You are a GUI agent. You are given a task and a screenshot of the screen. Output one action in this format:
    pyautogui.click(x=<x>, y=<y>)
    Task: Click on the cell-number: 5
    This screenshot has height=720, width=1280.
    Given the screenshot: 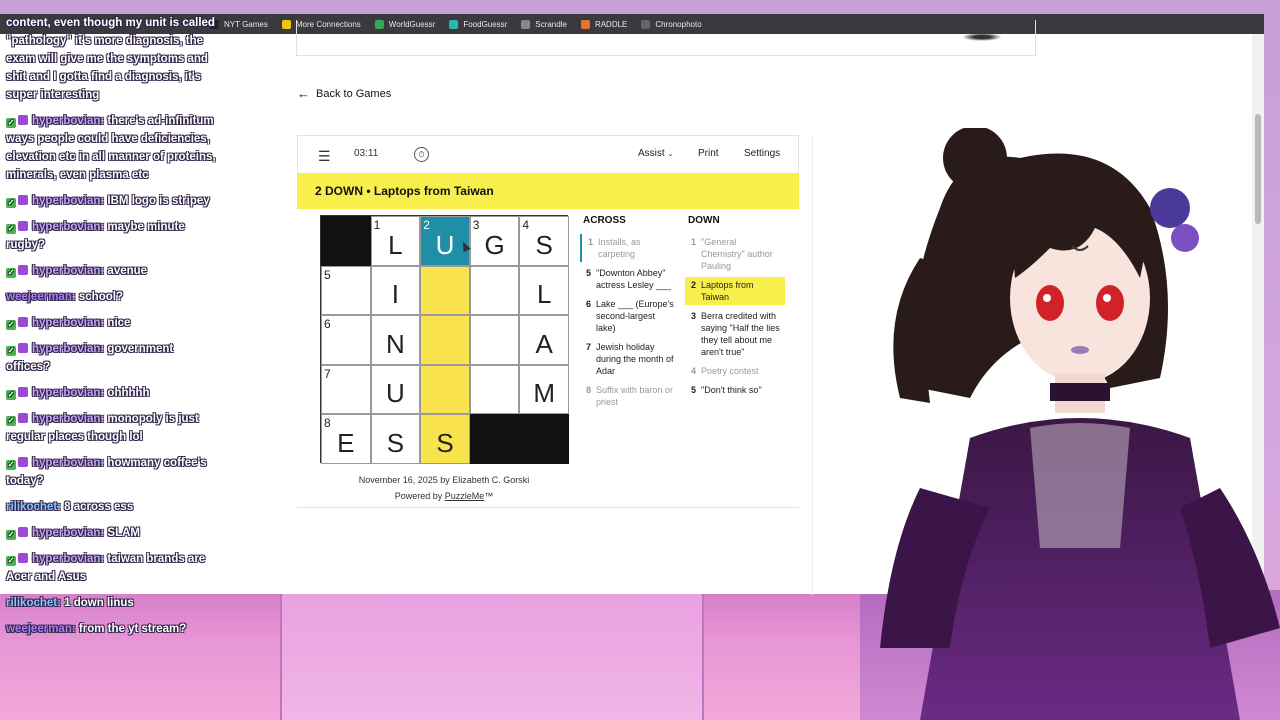 What is the action you would take?
    pyautogui.click(x=327, y=274)
    